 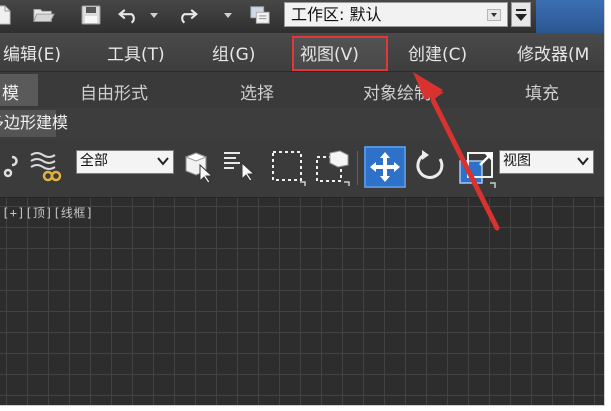 I want to click on undo-dropdown-icon, so click(x=154, y=15).